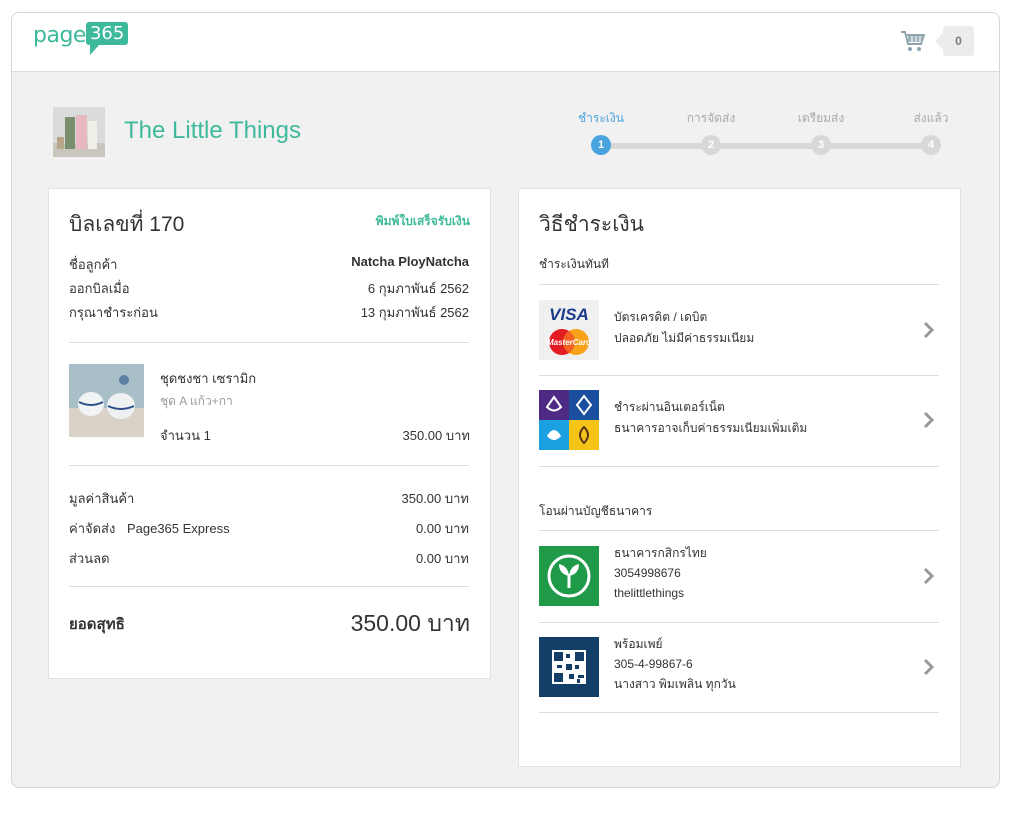 This screenshot has height=820, width=1020. Describe the element at coordinates (931, 145) in the screenshot. I see `step-dot-4: 4` at that location.